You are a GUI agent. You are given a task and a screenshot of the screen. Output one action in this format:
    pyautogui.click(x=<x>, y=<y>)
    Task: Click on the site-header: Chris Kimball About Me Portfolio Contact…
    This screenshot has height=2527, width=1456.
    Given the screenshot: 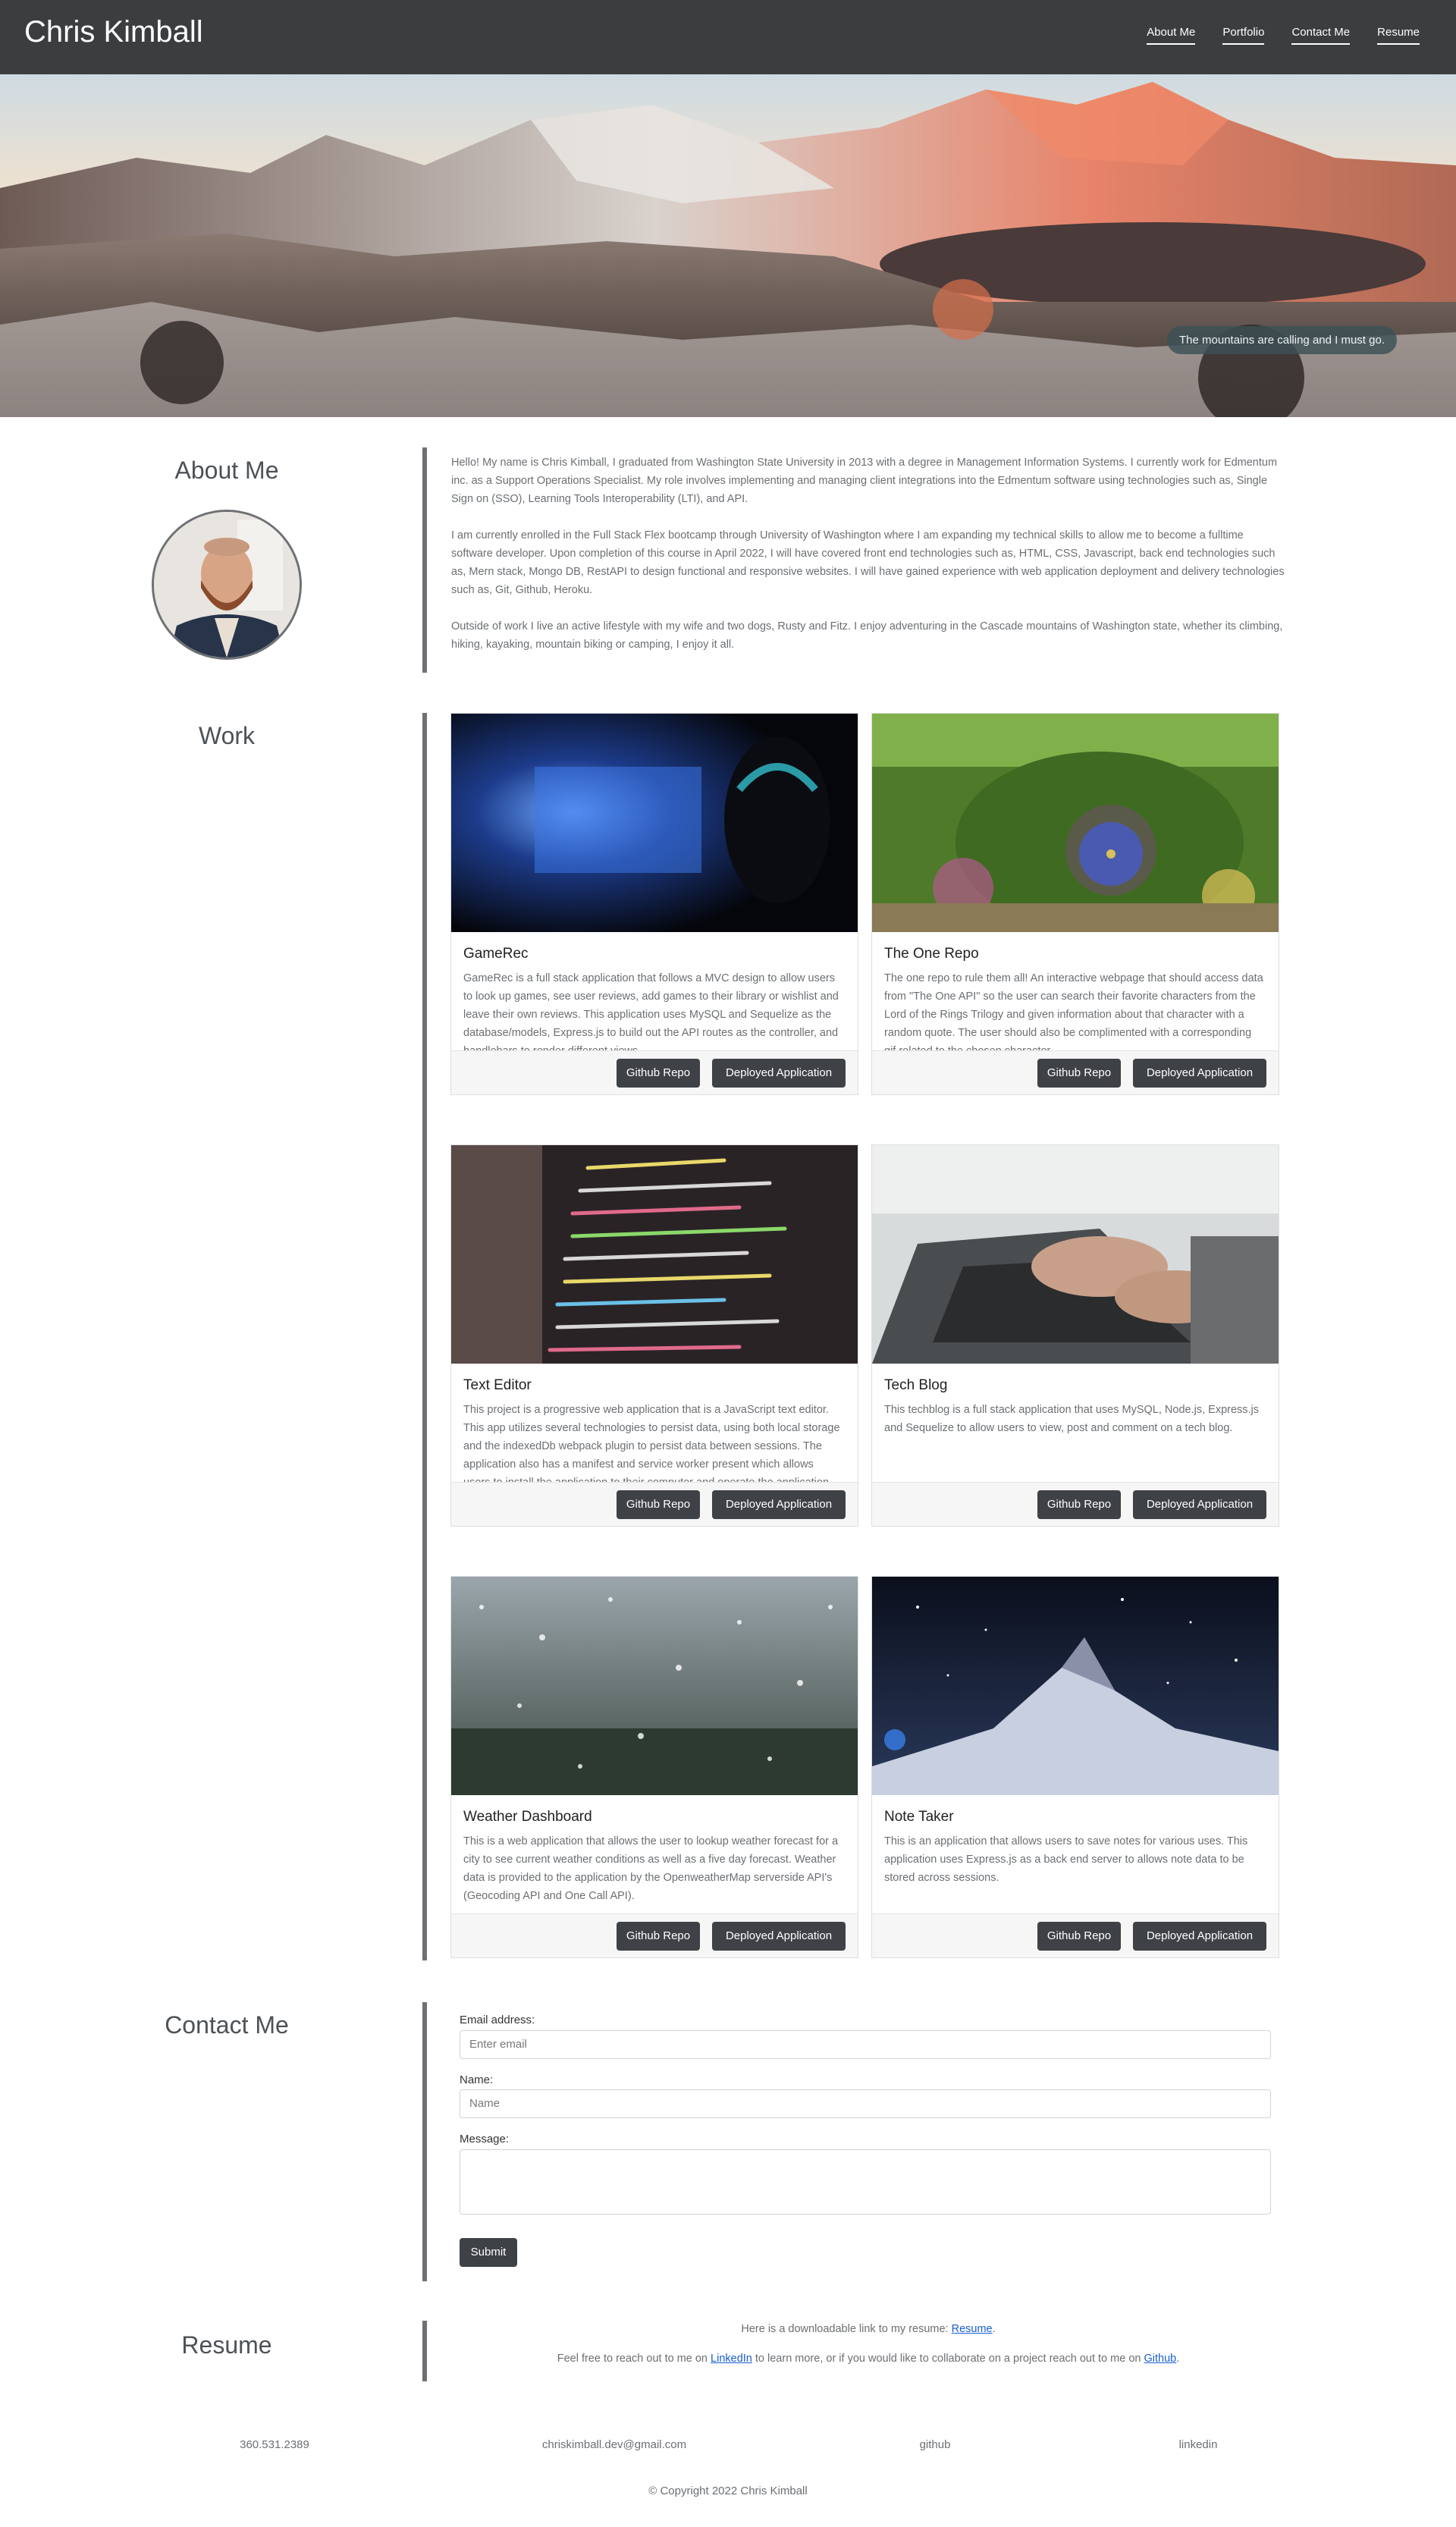 What is the action you would take?
    pyautogui.click(x=728, y=37)
    